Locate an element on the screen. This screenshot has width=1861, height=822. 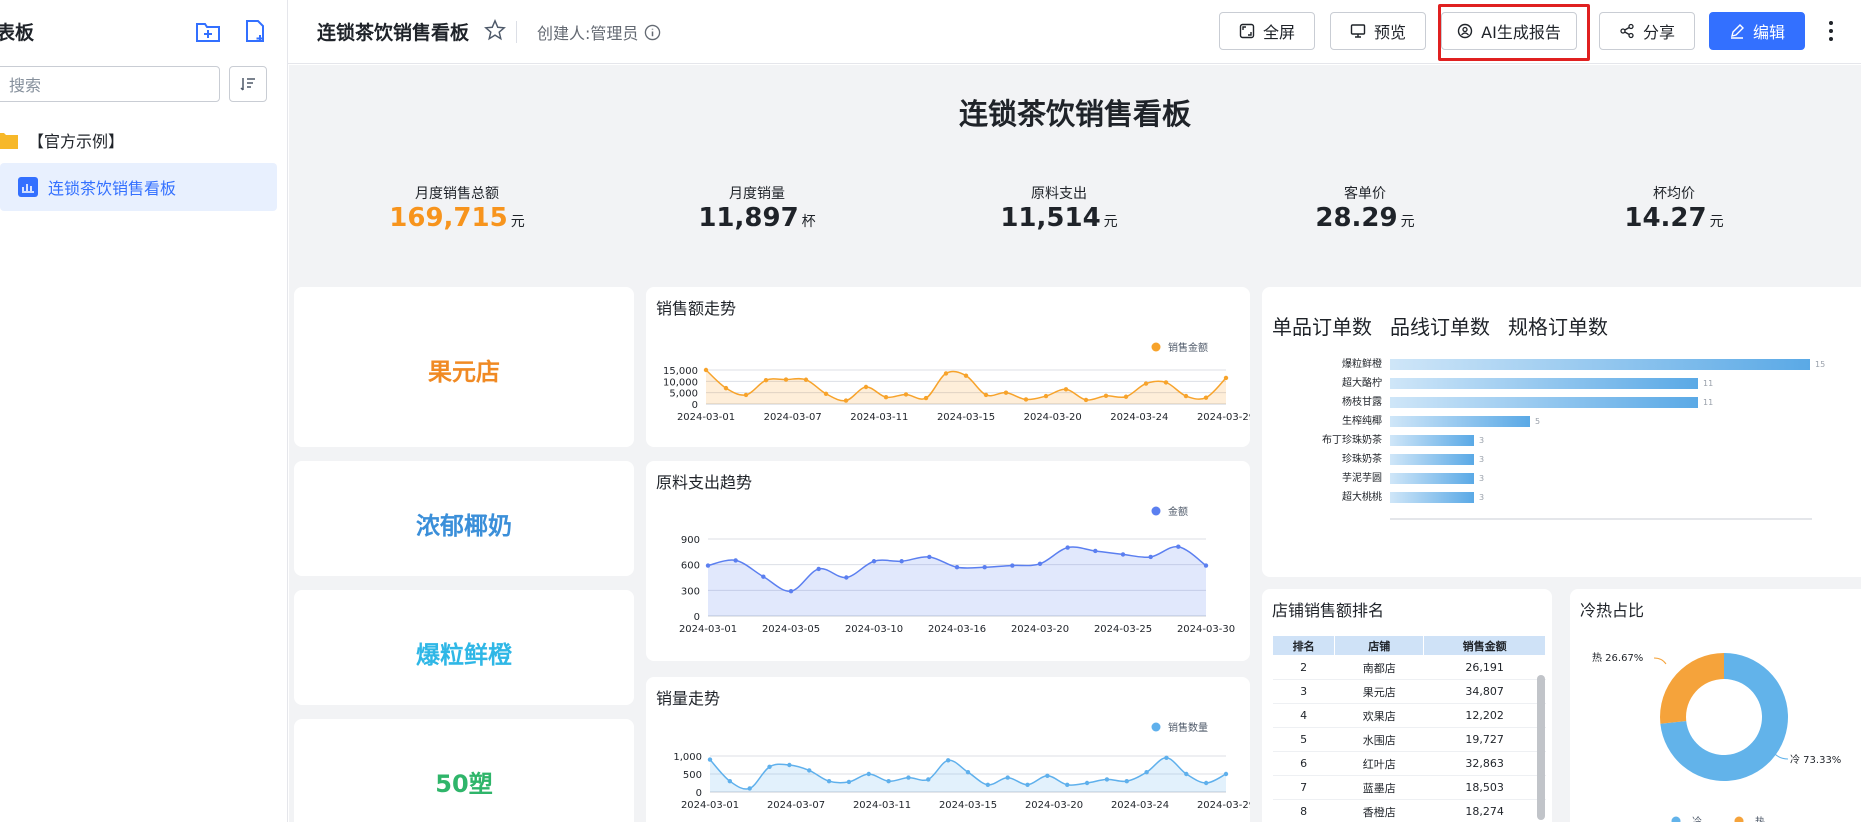
dashboard-title: 连锁茶饮销售看板 is located at coordinates (1074, 114).